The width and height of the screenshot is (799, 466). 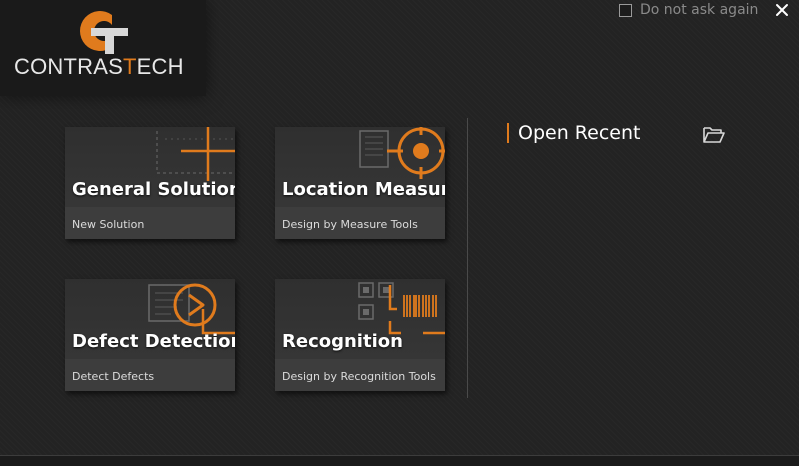 I want to click on logo: CONTRASTECH, so click(x=103, y=48).